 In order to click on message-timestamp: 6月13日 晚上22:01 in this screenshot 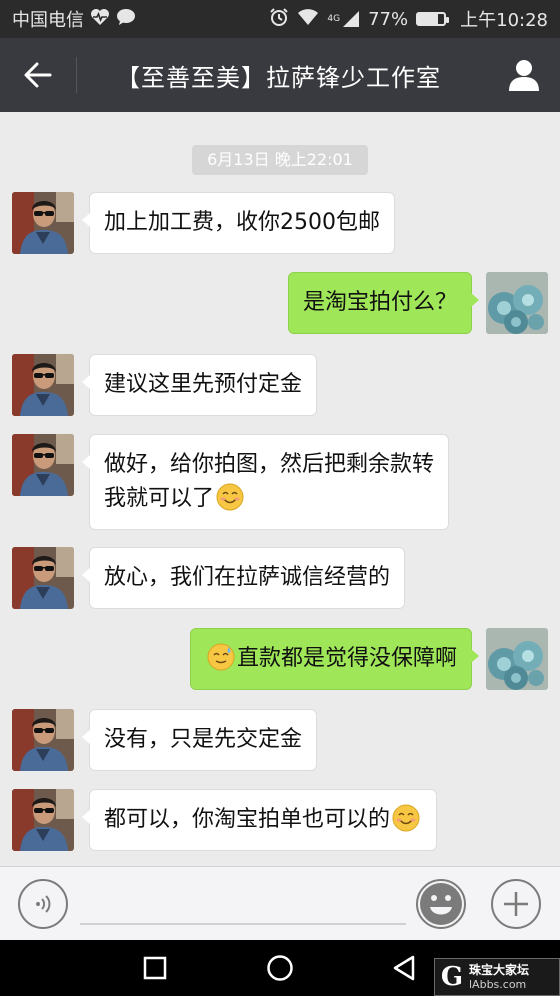, I will do `click(280, 160)`.